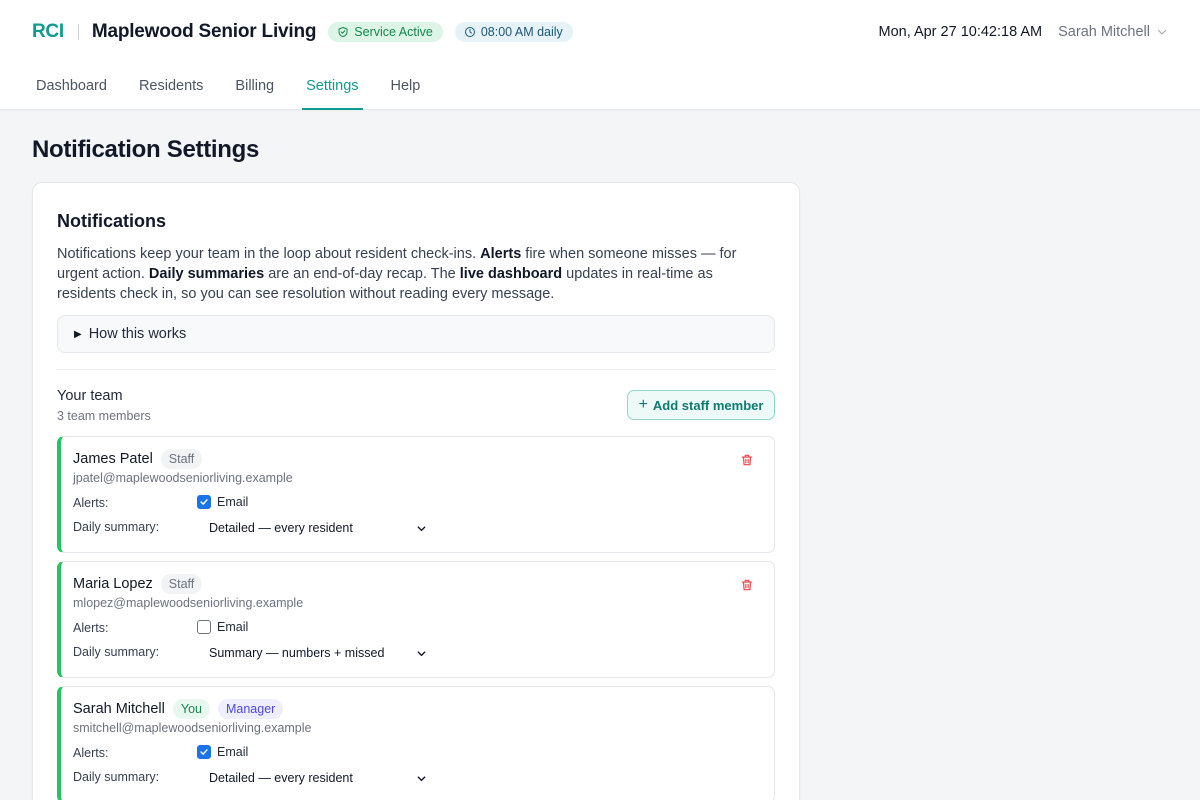 The height and width of the screenshot is (800, 1200). What do you see at coordinates (78, 334) in the screenshot?
I see `triangle-right-icon: ▶` at bounding box center [78, 334].